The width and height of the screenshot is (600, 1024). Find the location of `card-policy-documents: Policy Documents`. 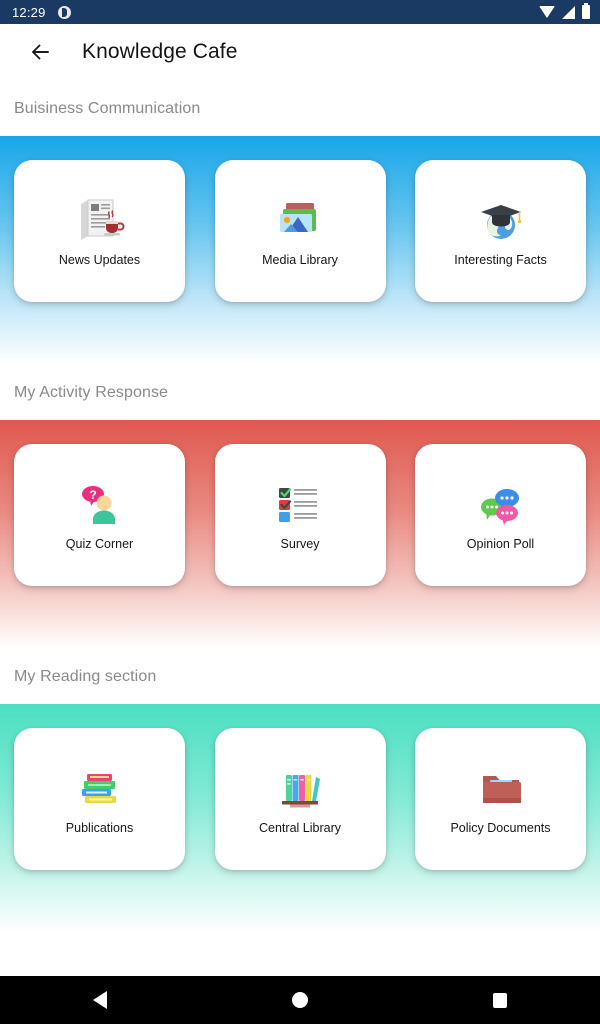

card-policy-documents: Policy Documents is located at coordinates (500, 799).